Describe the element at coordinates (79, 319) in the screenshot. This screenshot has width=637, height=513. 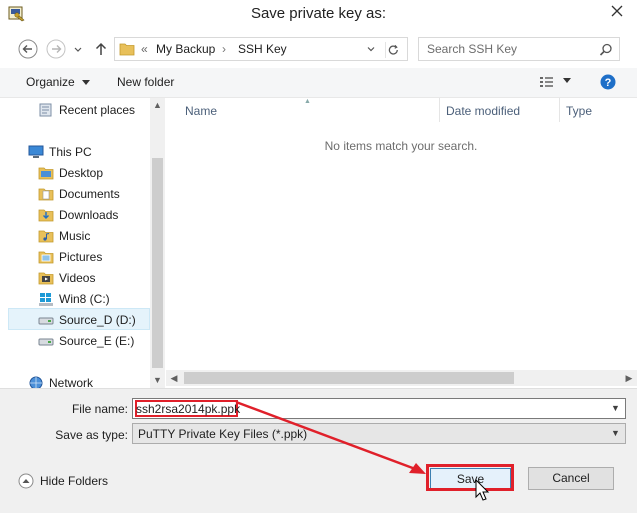
I see `nav-item-source-d: Source_D (D:)` at that location.